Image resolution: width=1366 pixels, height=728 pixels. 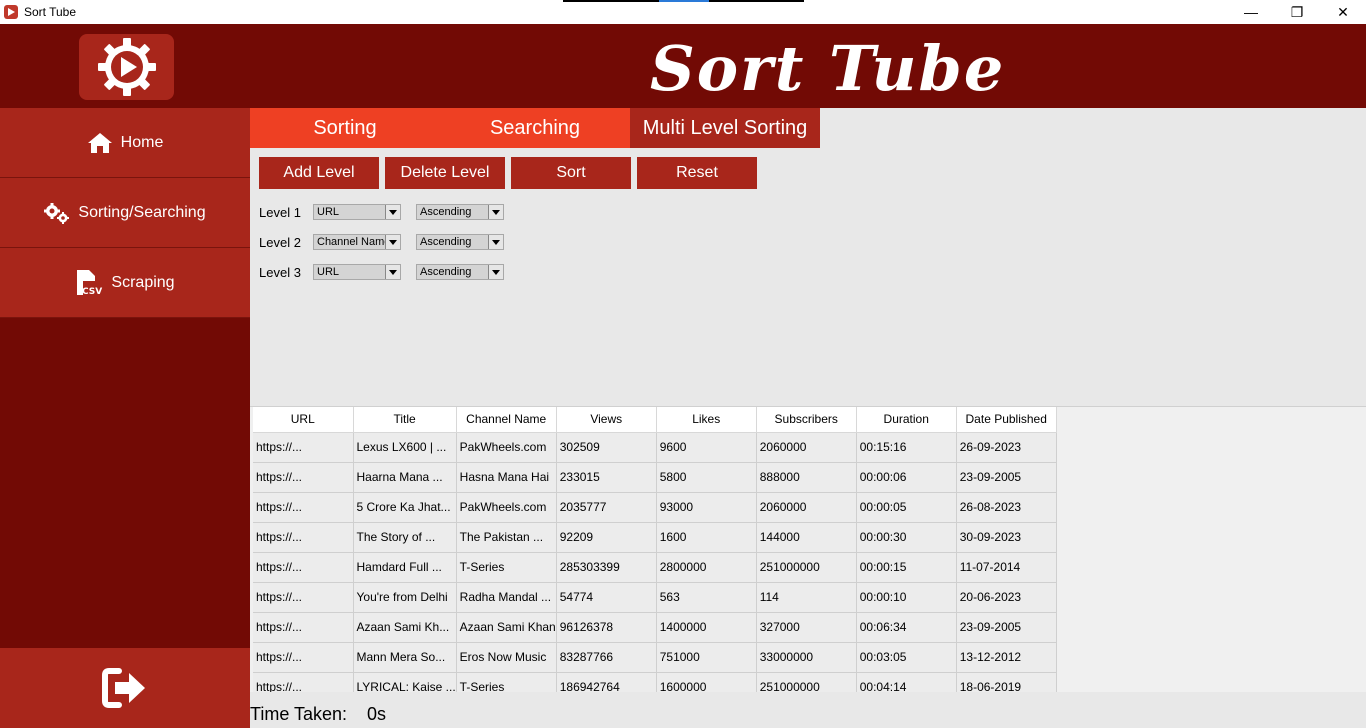 I want to click on table-cell: 18-06-2019, so click(x=1006, y=682).